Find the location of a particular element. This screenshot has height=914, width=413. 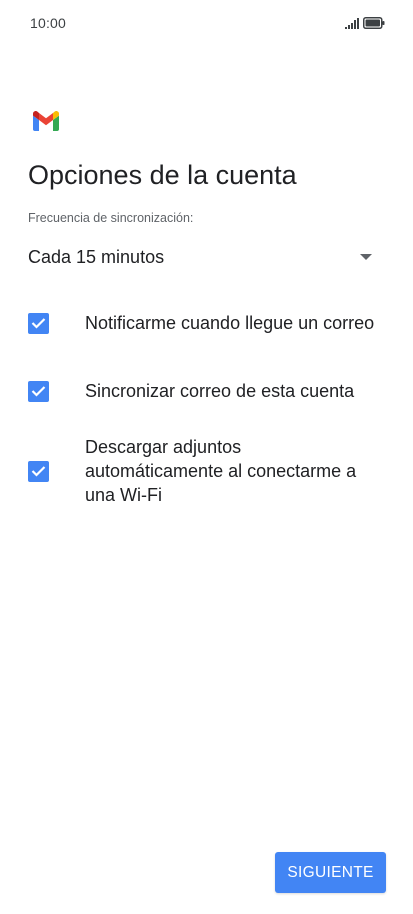

status-bar: 10:00 is located at coordinates (206, 24).